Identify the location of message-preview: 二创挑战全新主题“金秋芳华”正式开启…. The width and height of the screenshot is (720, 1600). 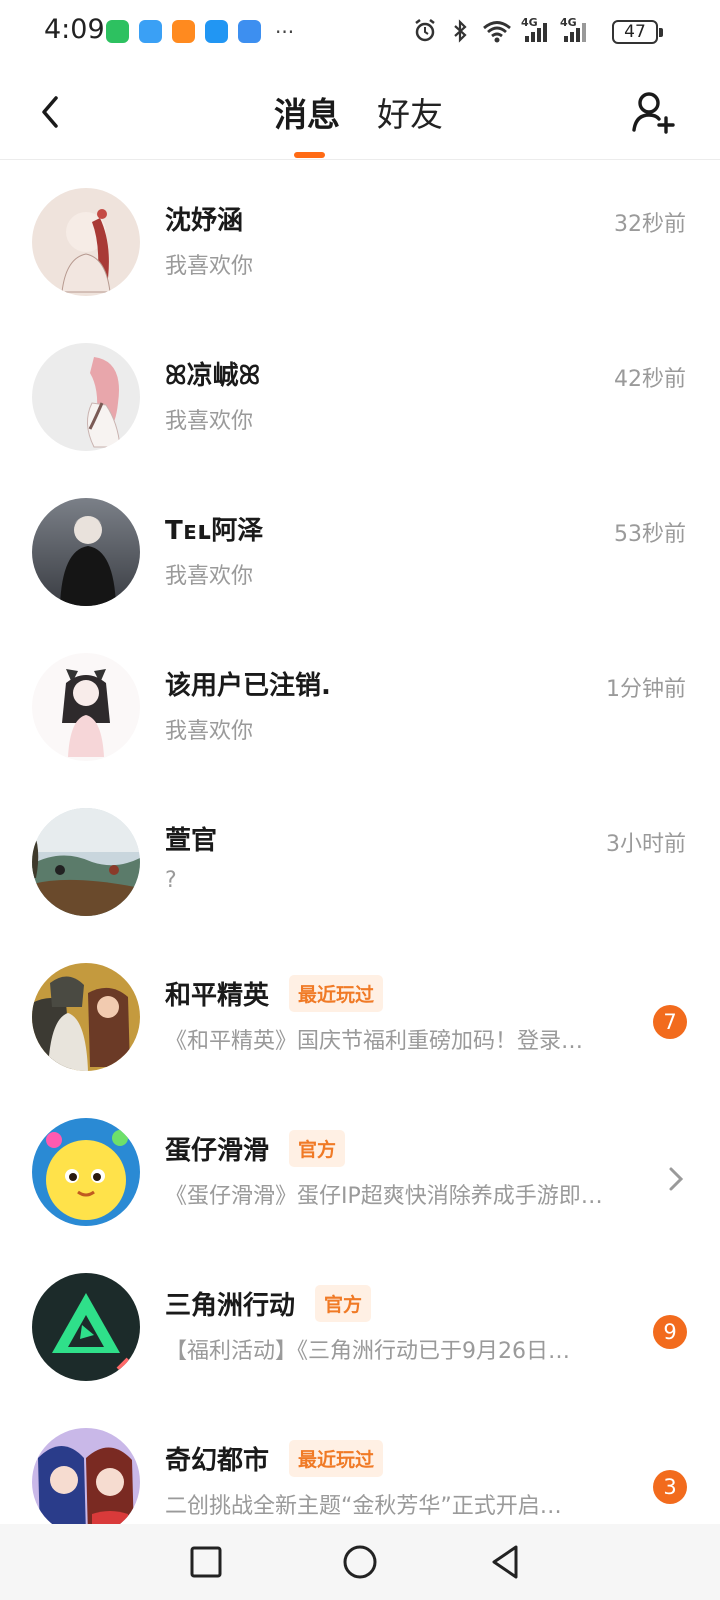
(363, 1506).